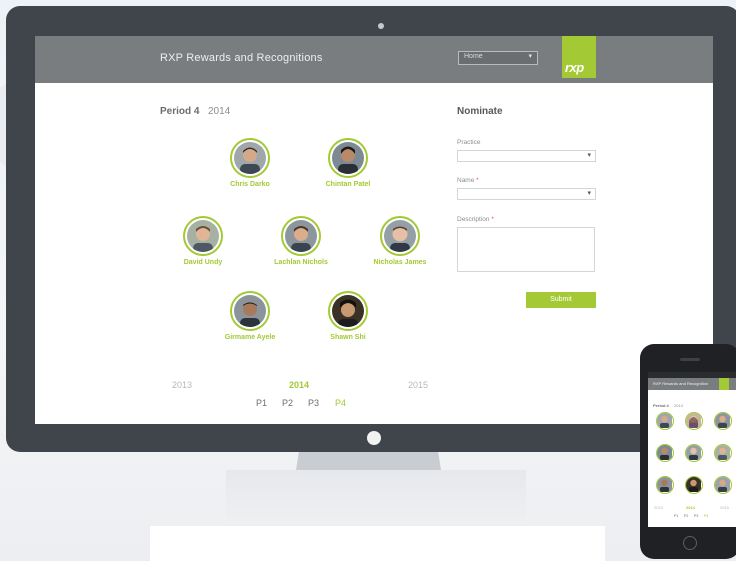 The image size is (736, 561). I want to click on power-button, so click(374, 438).